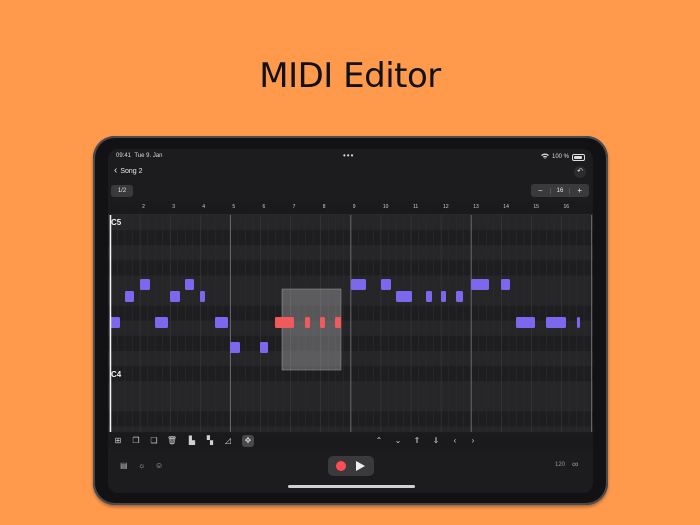 Image resolution: width=700 pixels, height=525 pixels. I want to click on ruler-bar-label: 9, so click(354, 207).